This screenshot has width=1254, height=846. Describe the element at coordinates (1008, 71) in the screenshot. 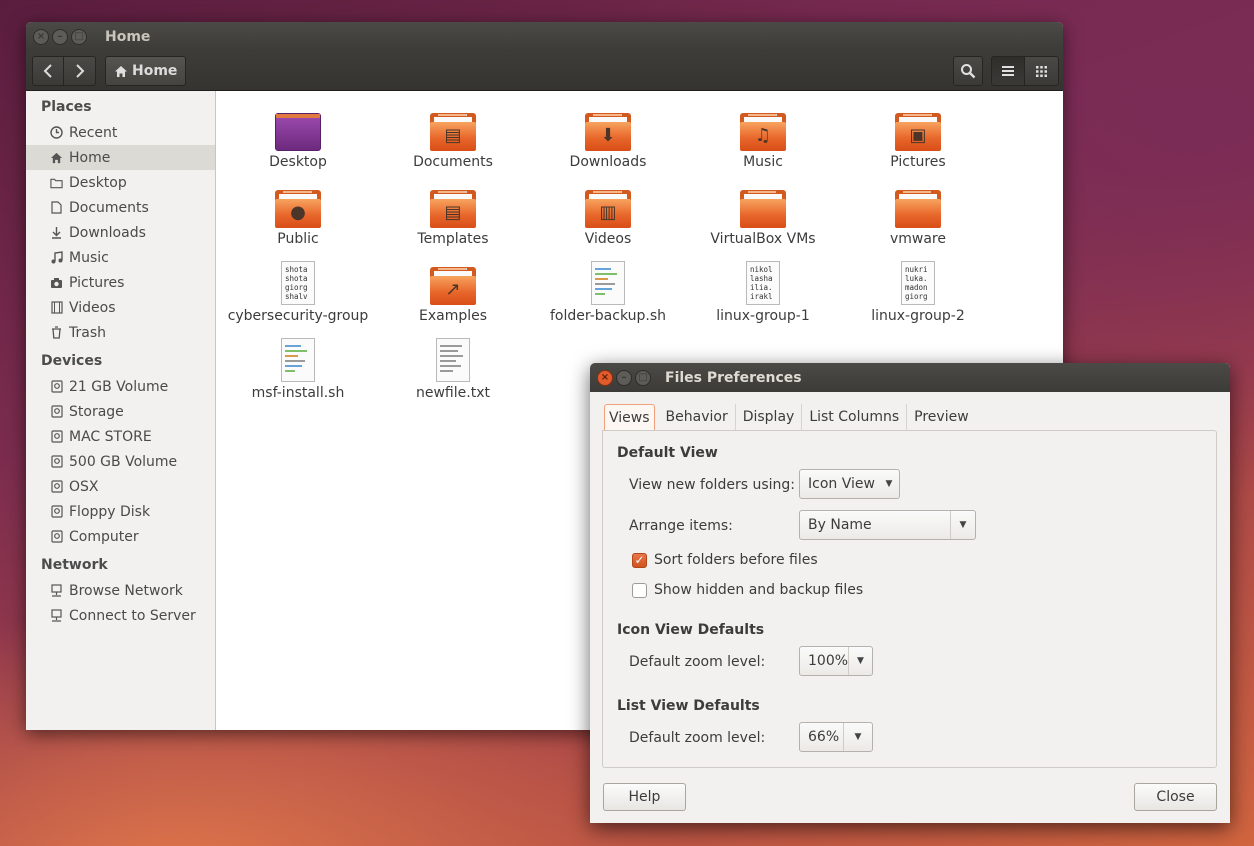

I see `list-view-button` at that location.